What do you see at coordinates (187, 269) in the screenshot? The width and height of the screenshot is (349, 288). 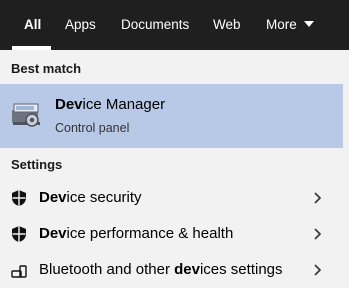 I see `label-highlight: dev` at bounding box center [187, 269].